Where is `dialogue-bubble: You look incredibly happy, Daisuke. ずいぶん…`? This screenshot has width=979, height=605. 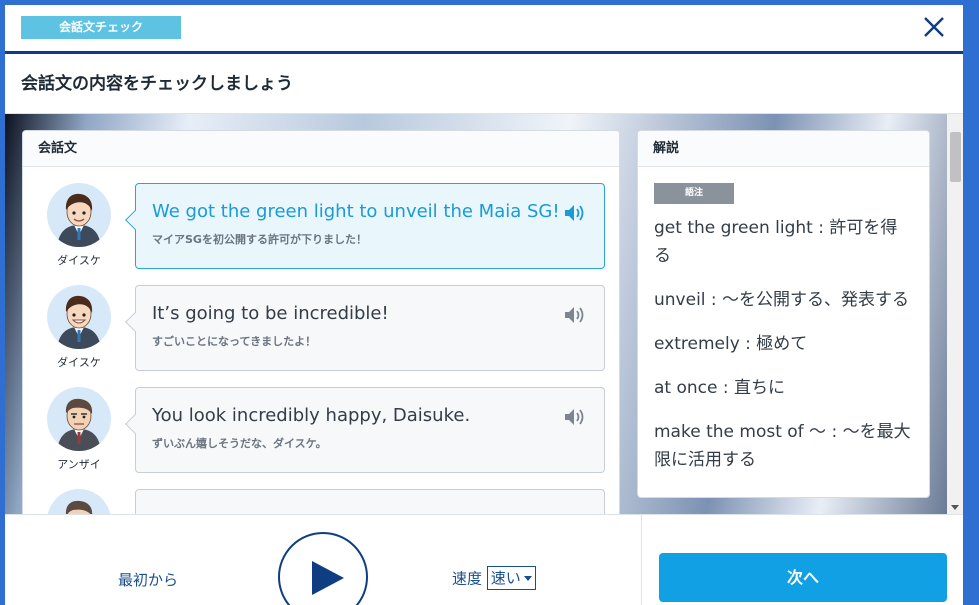 dialogue-bubble: You look incredibly happy, Daisuke. ずいぶん… is located at coordinates (370, 430).